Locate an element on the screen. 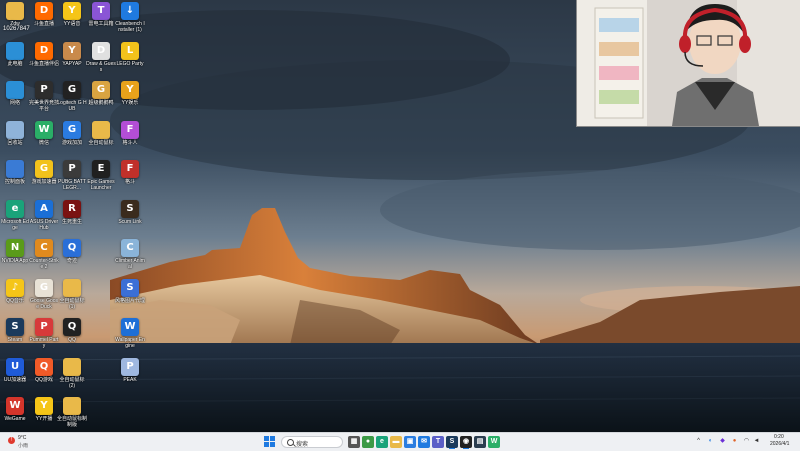  desktop-icon: F 格斗人 is located at coordinates (130, 133).